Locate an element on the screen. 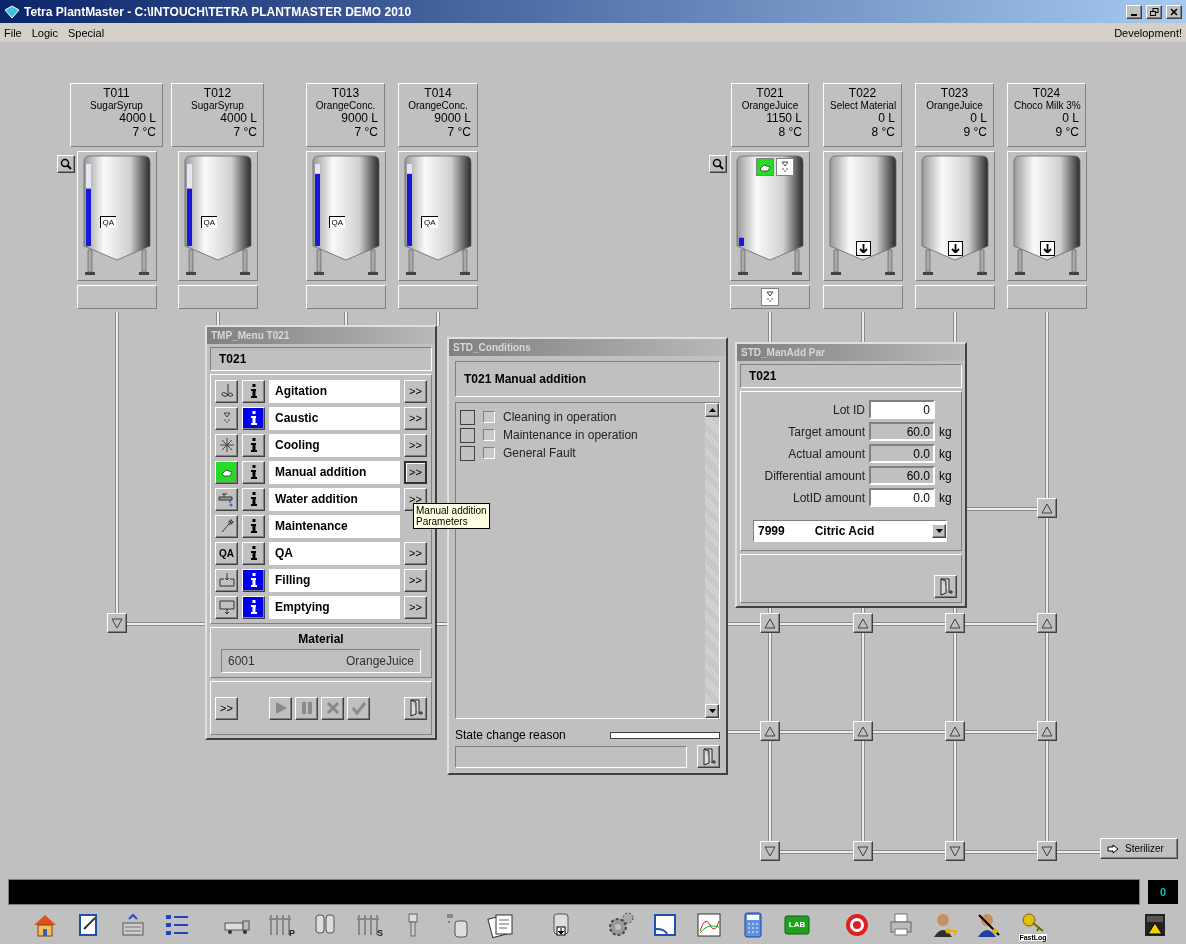 The height and width of the screenshot is (944, 1186). caustic-button is located at coordinates (226, 418).